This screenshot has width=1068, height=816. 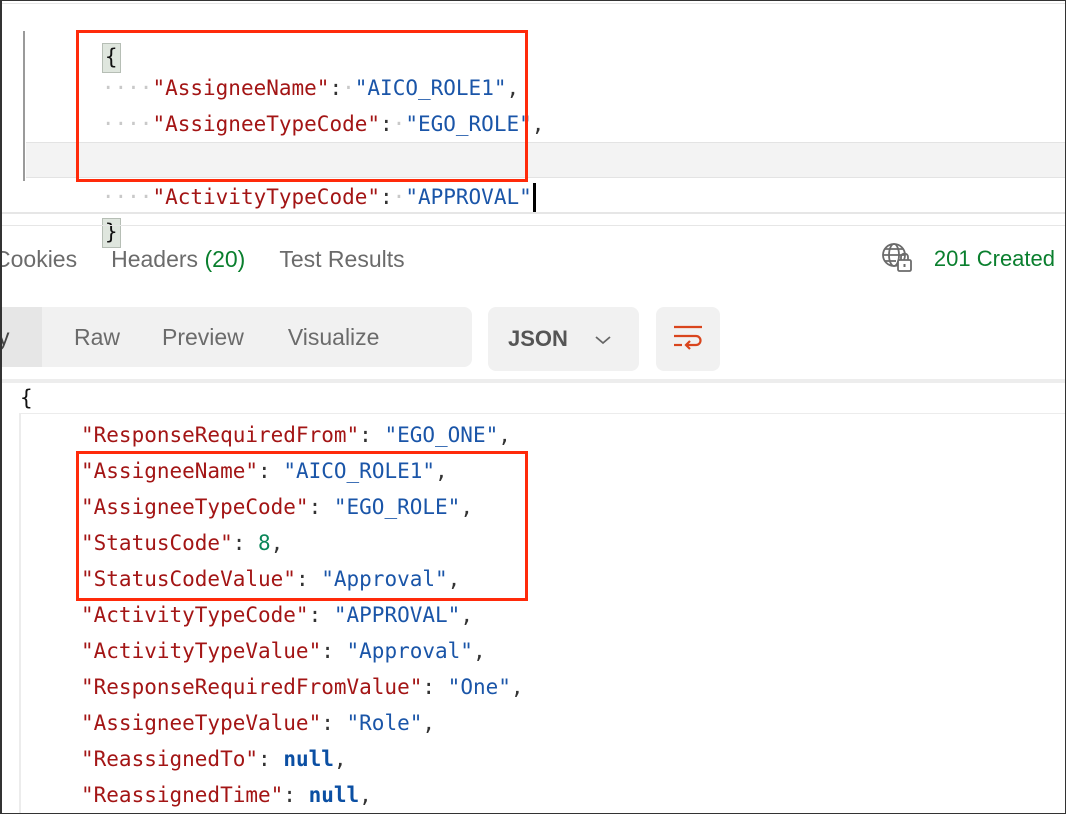 I want to click on text-cursor, so click(x=534, y=198).